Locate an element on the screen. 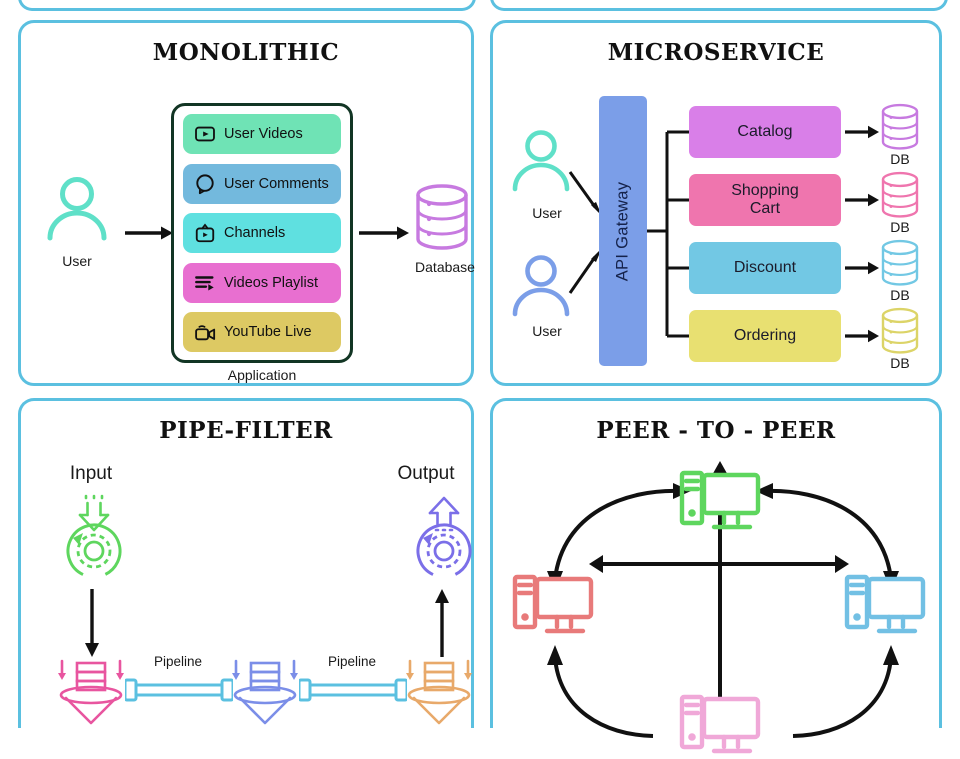 The width and height of the screenshot is (960, 759). catalog-db-icon-group is located at coordinates (900, 127).